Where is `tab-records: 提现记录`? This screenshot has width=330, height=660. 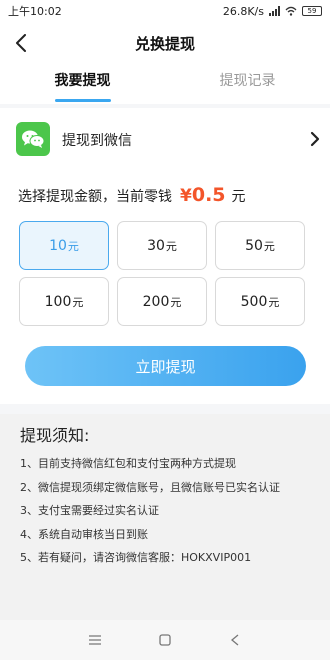 tab-records: 提现记录 is located at coordinates (247, 84).